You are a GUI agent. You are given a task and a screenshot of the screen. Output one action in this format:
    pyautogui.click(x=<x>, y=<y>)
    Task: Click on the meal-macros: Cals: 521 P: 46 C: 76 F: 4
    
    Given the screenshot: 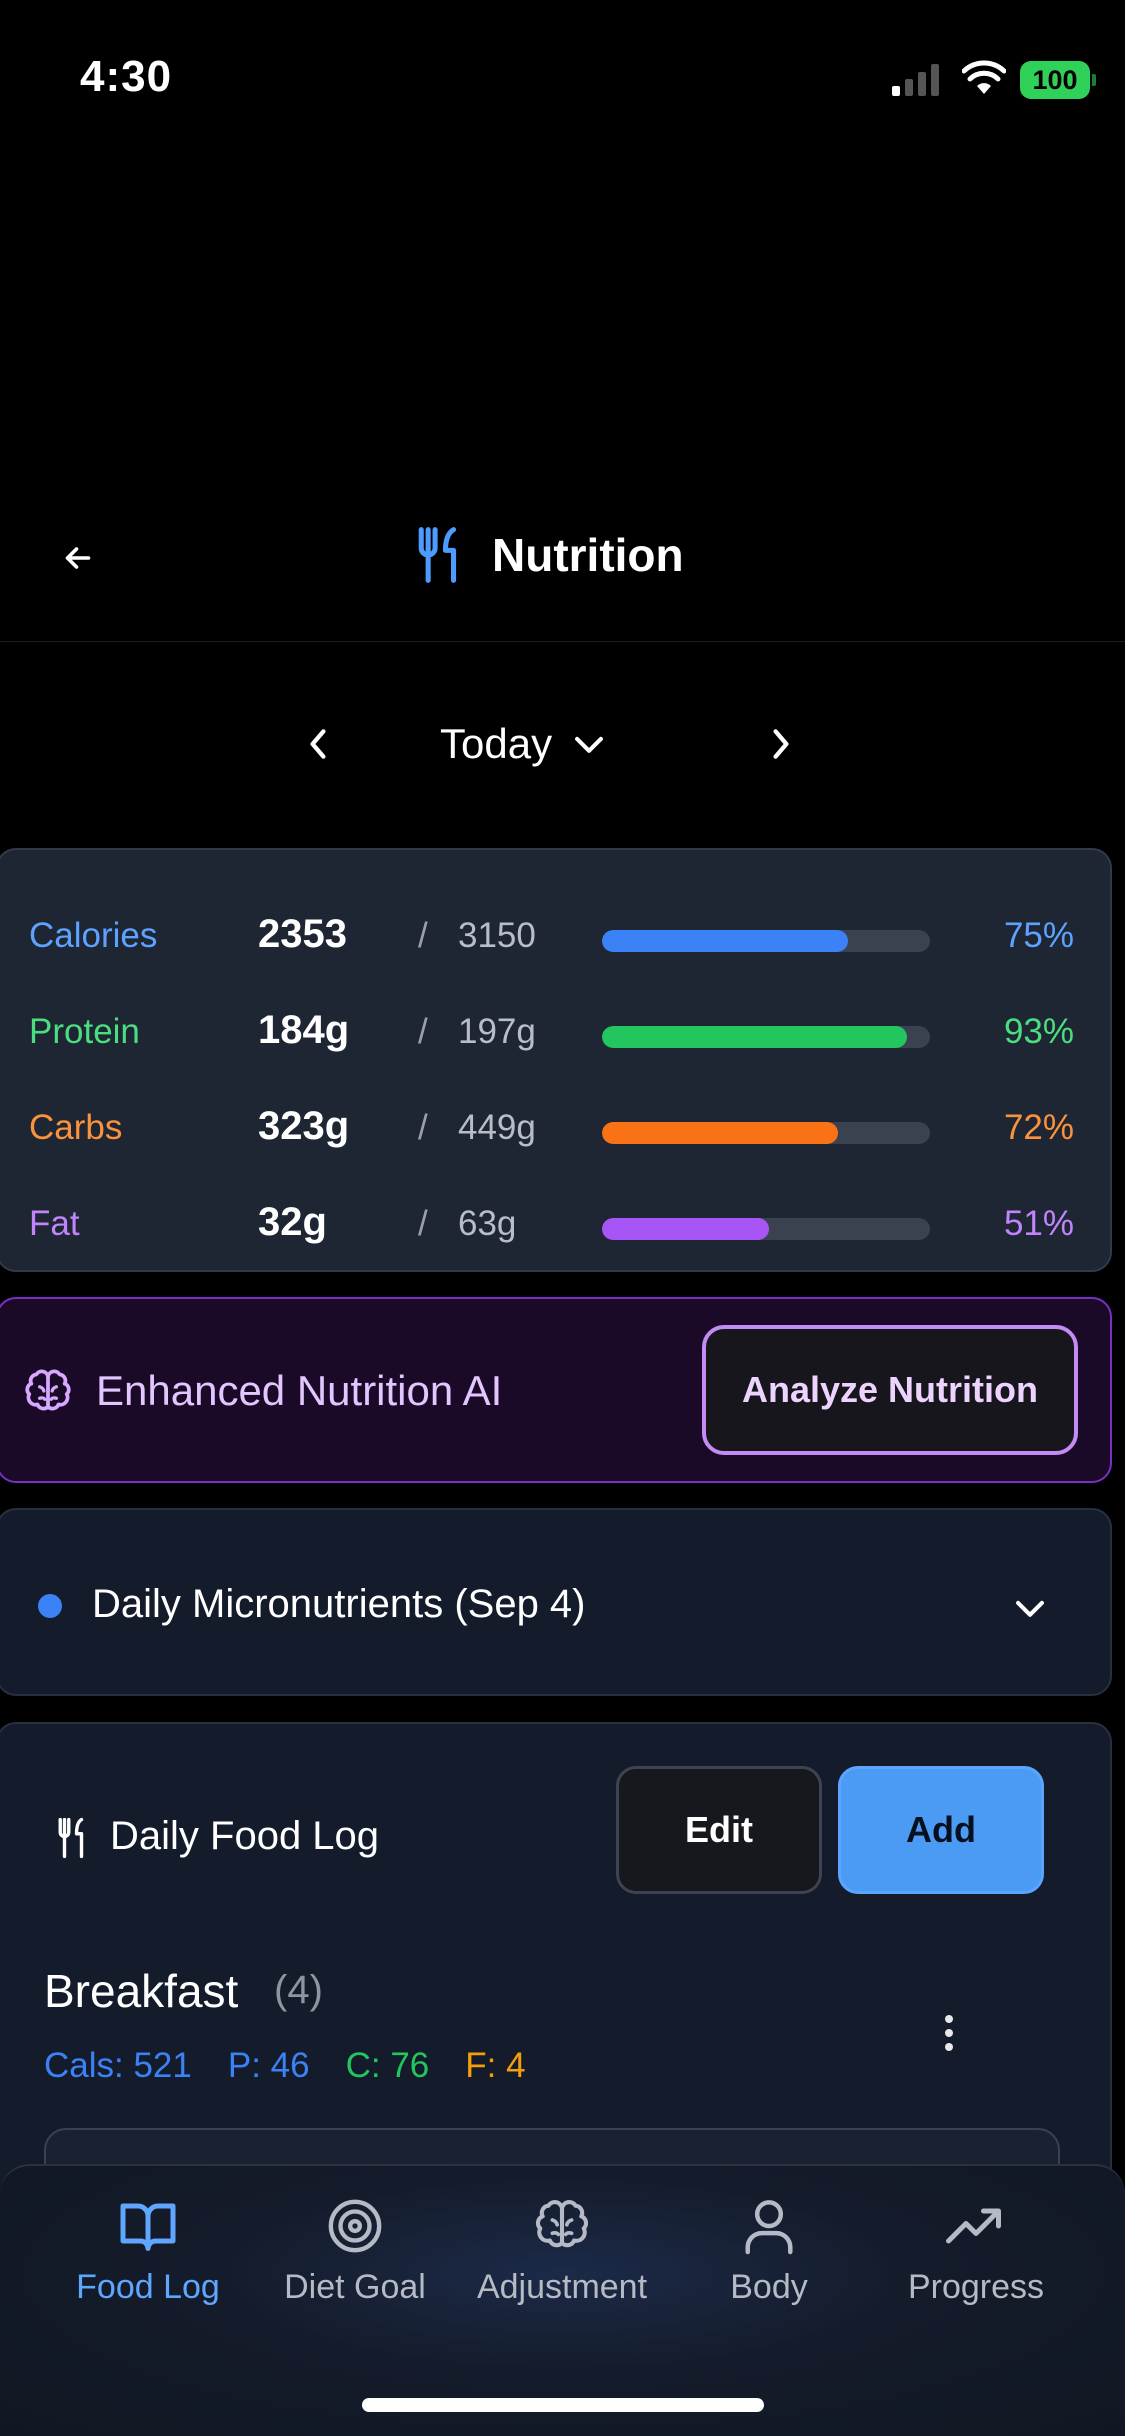 What is the action you would take?
    pyautogui.click(x=285, y=2066)
    